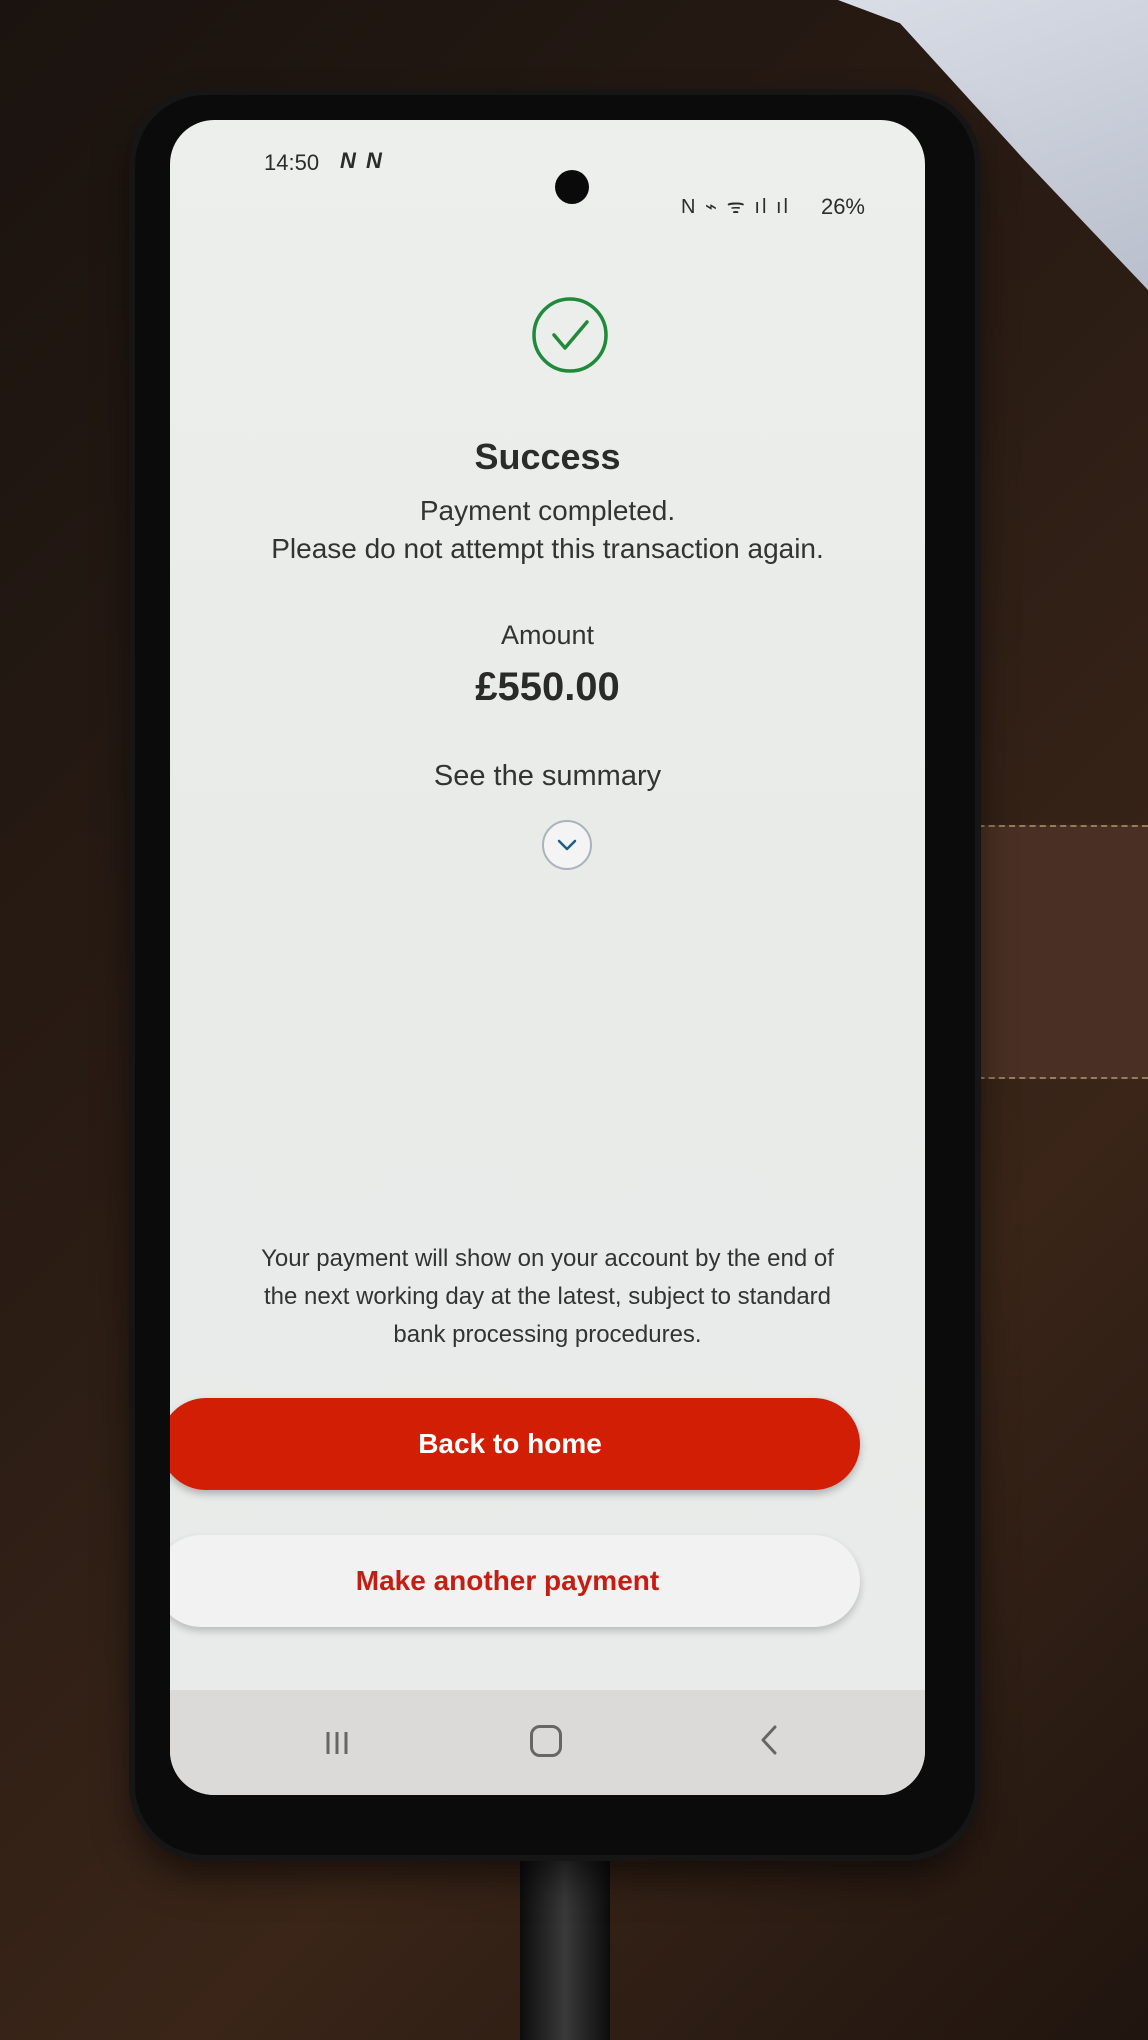 The width and height of the screenshot is (1148, 2040). What do you see at coordinates (547, 635) in the screenshot?
I see `amount-label: Amount` at bounding box center [547, 635].